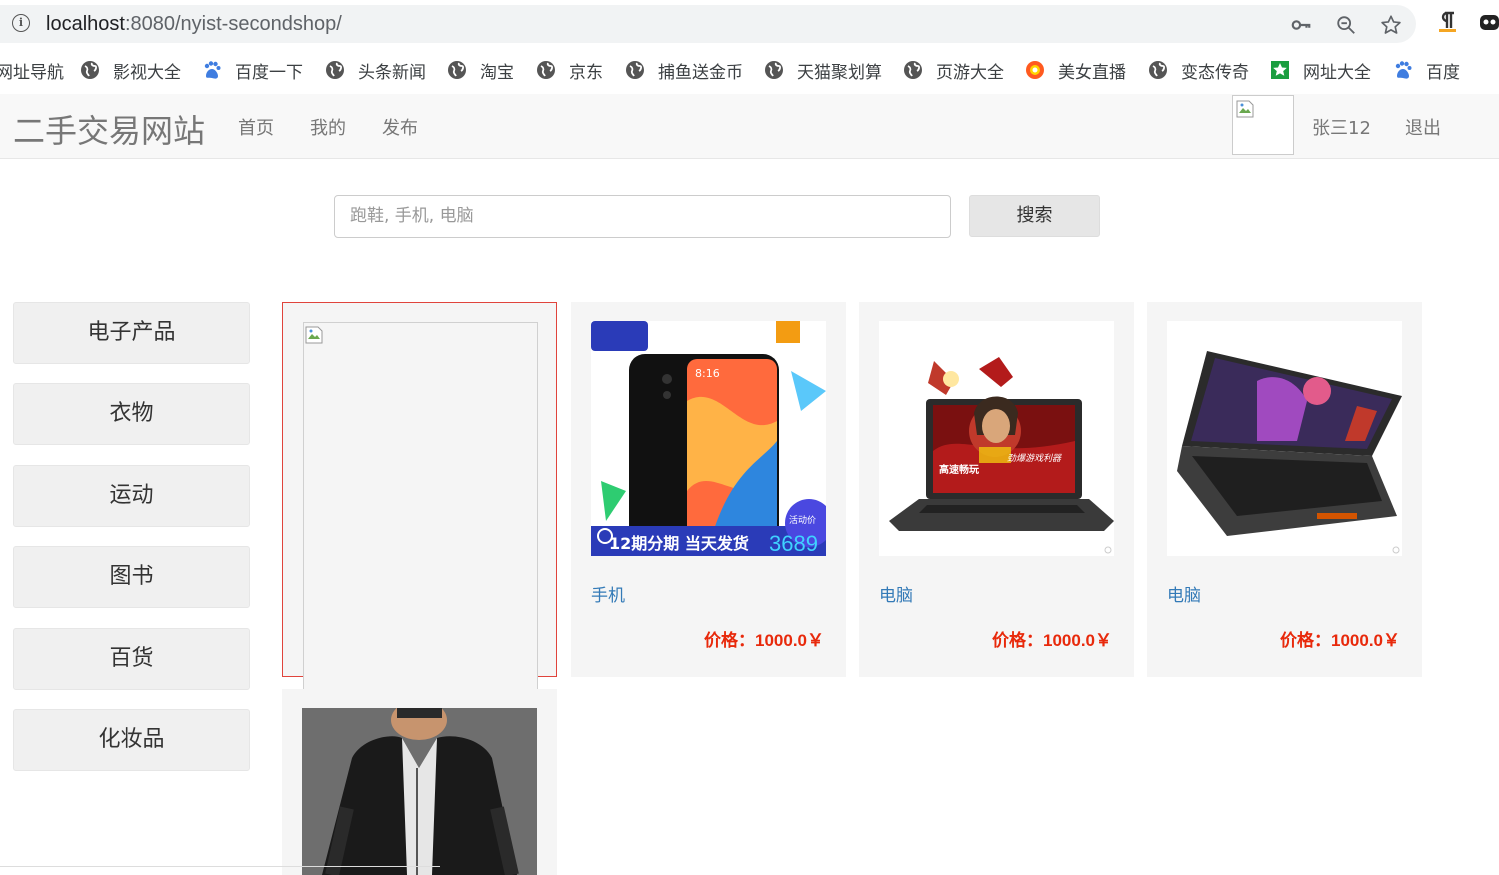  I want to click on info-icon: i, so click(21, 23).